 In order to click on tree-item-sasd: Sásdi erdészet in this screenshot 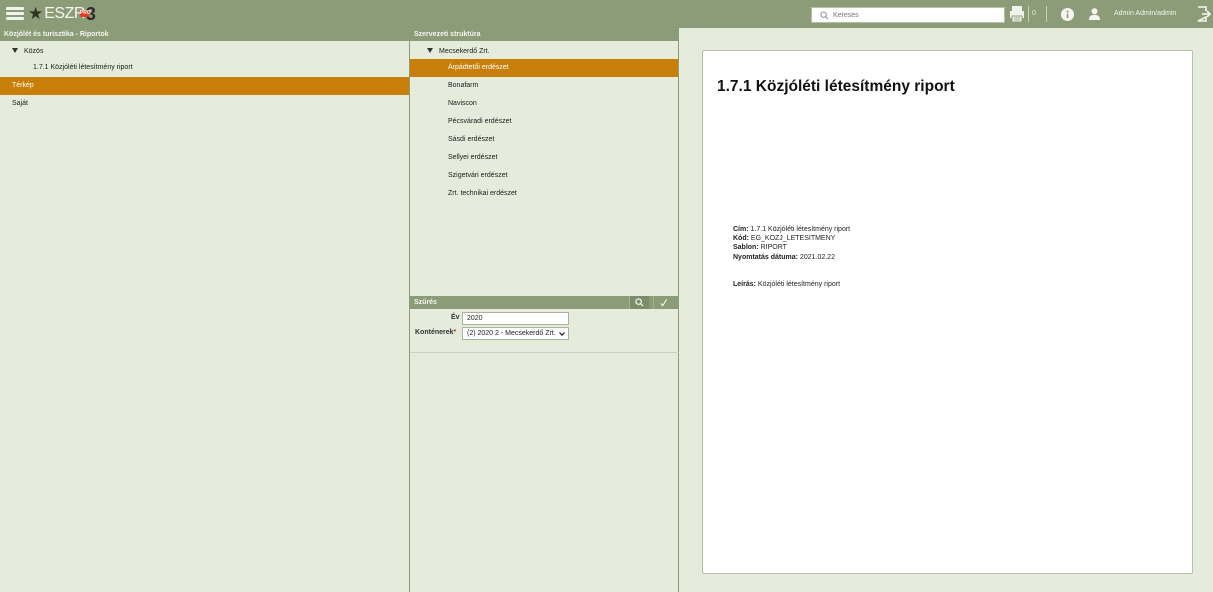, I will do `click(544, 140)`.